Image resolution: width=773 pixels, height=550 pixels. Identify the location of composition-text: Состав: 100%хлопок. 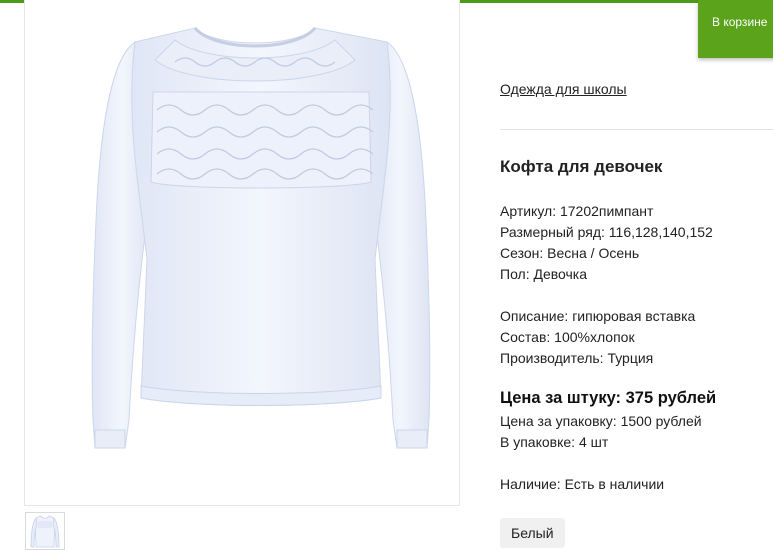
(567, 337).